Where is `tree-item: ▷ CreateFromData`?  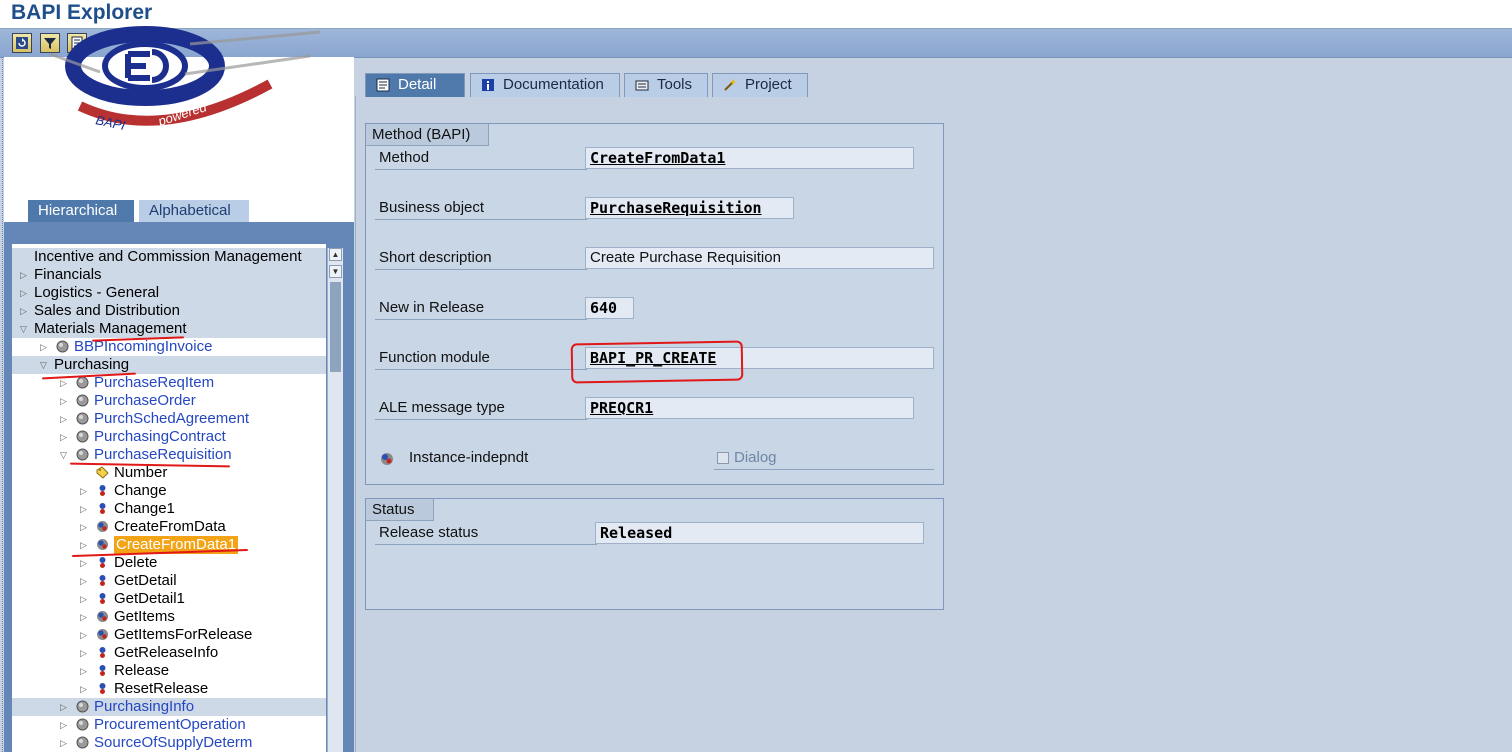
tree-item: ▷ CreateFromData is located at coordinates (169, 527).